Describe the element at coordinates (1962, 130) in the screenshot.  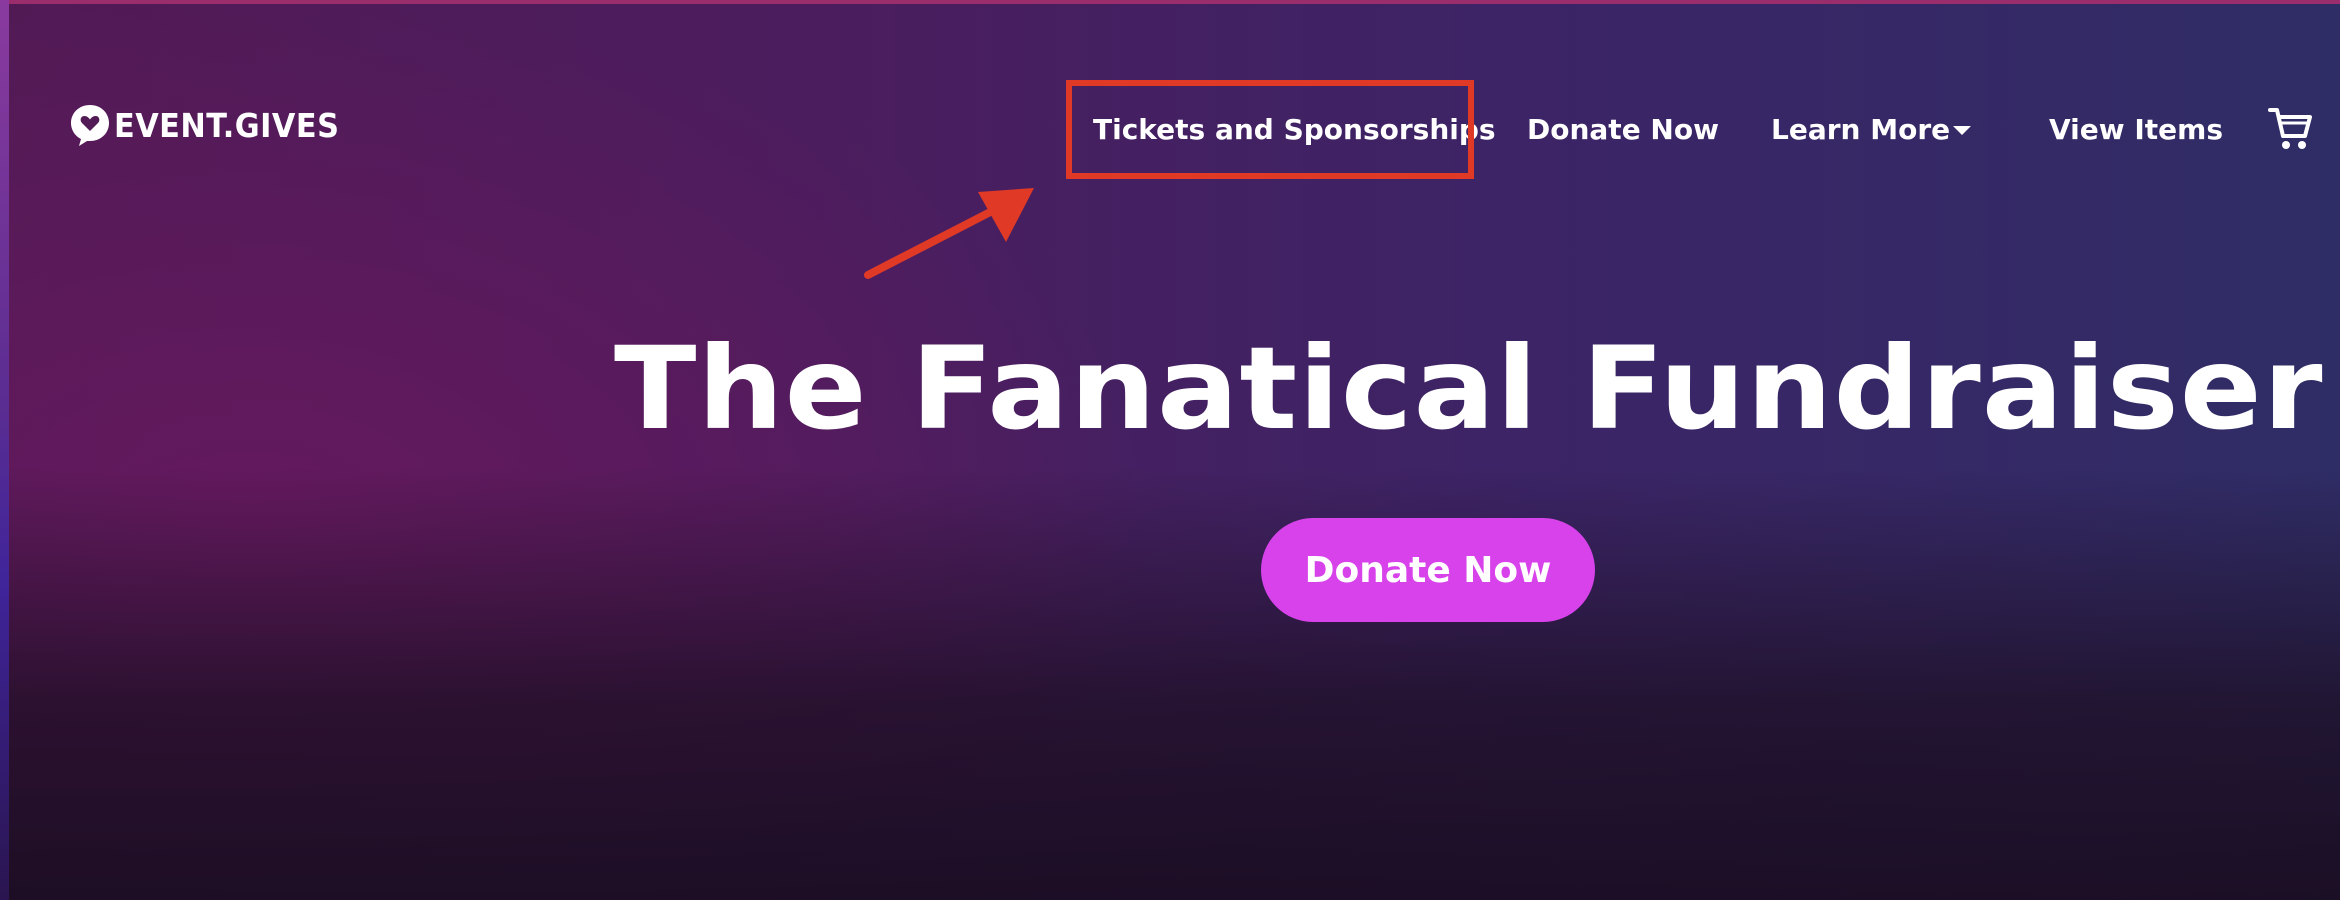
I see `caret-down-icon` at that location.